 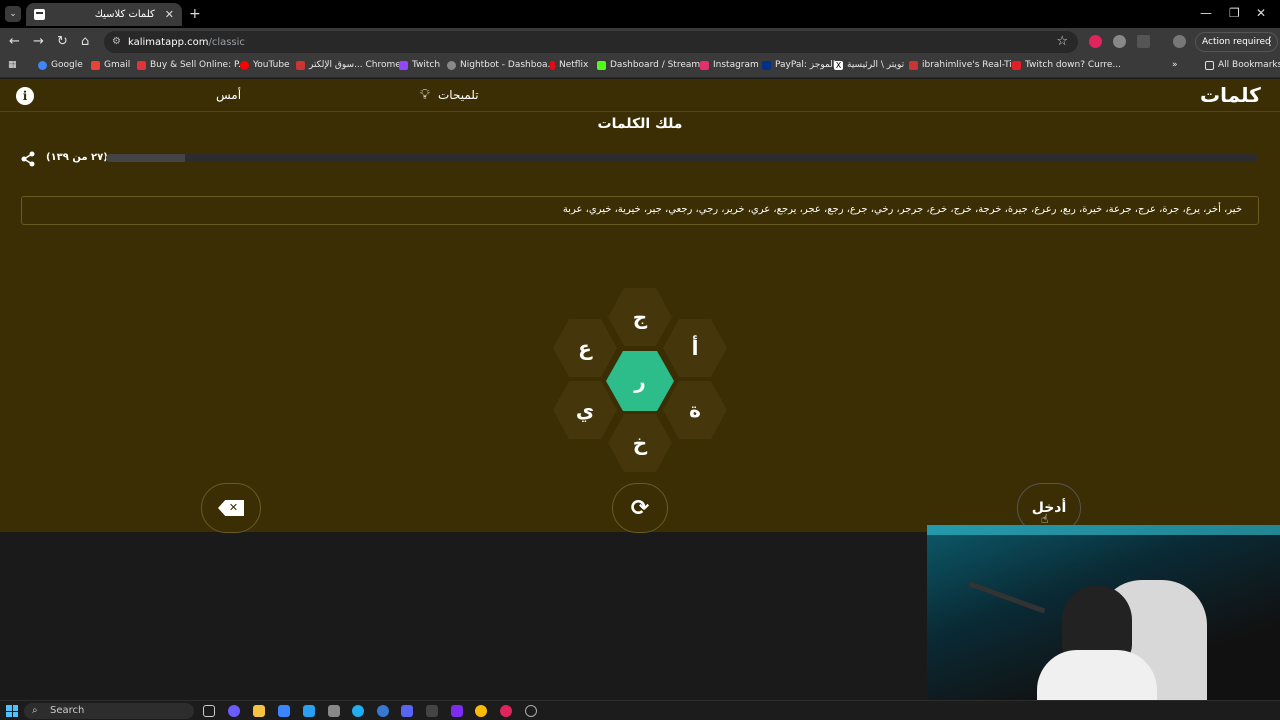 I want to click on url-bar: ⚙ kalimatapp.com/classic ☆, so click(x=591, y=42).